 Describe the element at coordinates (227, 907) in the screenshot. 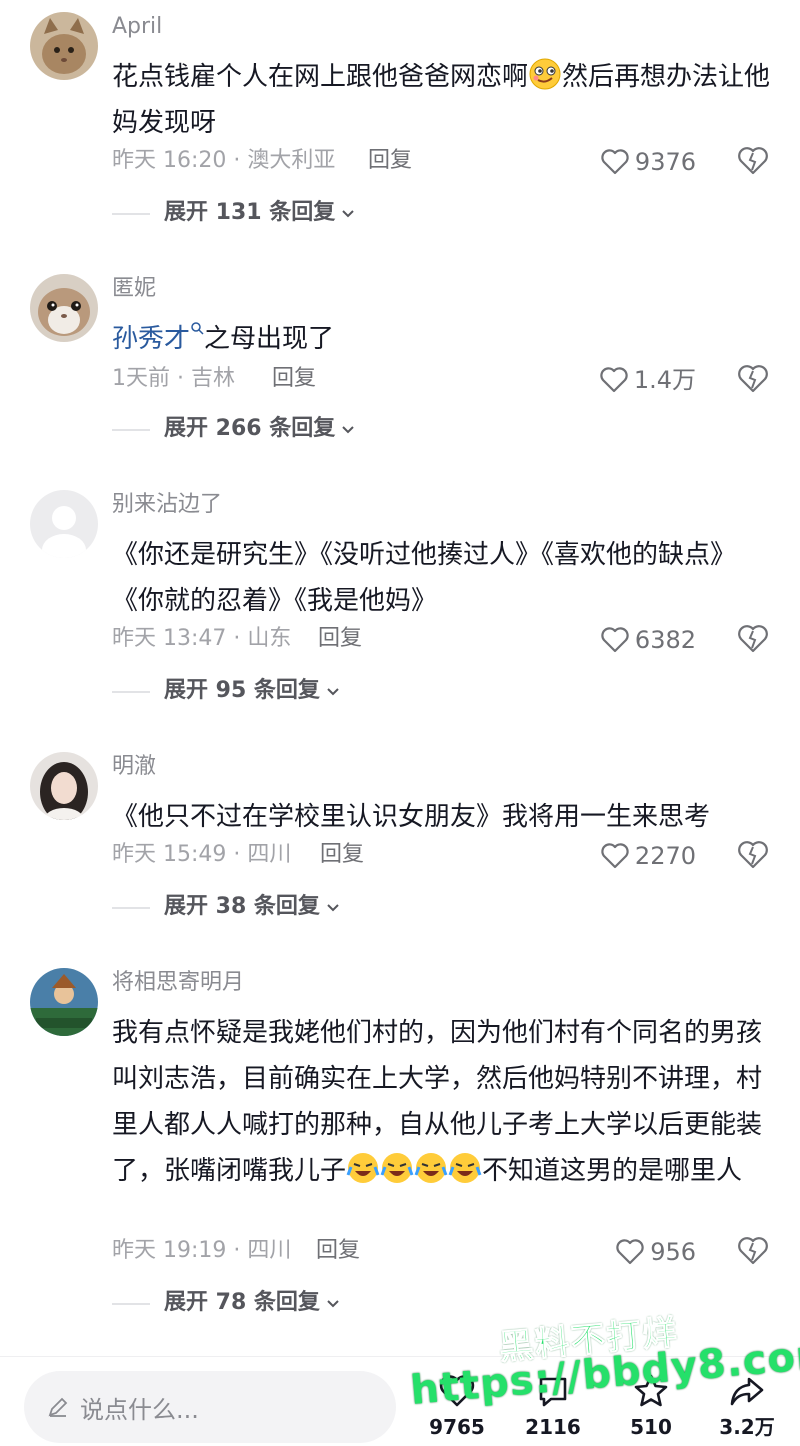

I see `expand-replies-button: 展开 38 条回复` at that location.